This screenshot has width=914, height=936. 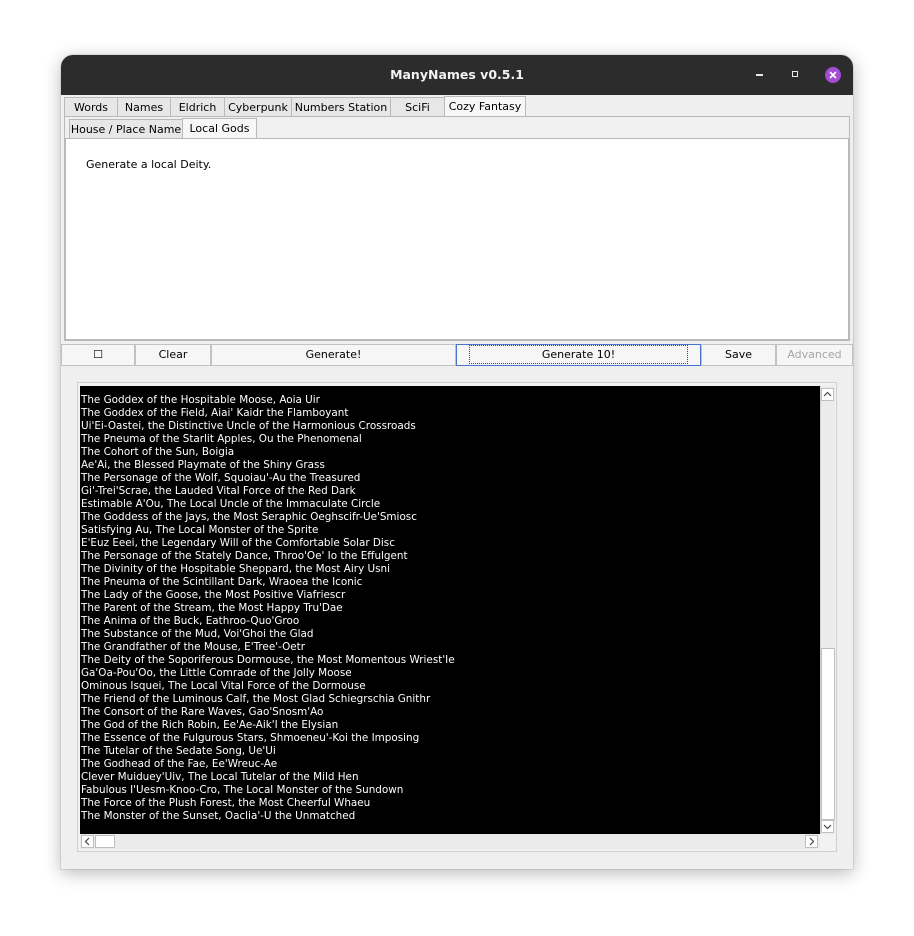 What do you see at coordinates (144, 106) in the screenshot?
I see `tab-names: Names` at bounding box center [144, 106].